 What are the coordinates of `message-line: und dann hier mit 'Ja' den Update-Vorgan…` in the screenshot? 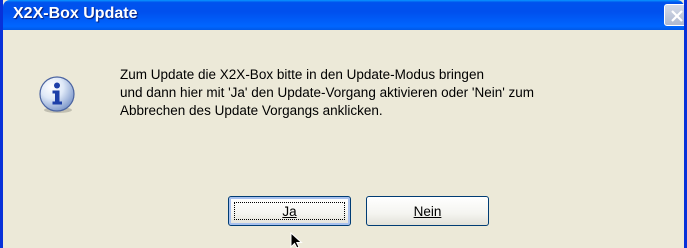 It's located at (327, 92).